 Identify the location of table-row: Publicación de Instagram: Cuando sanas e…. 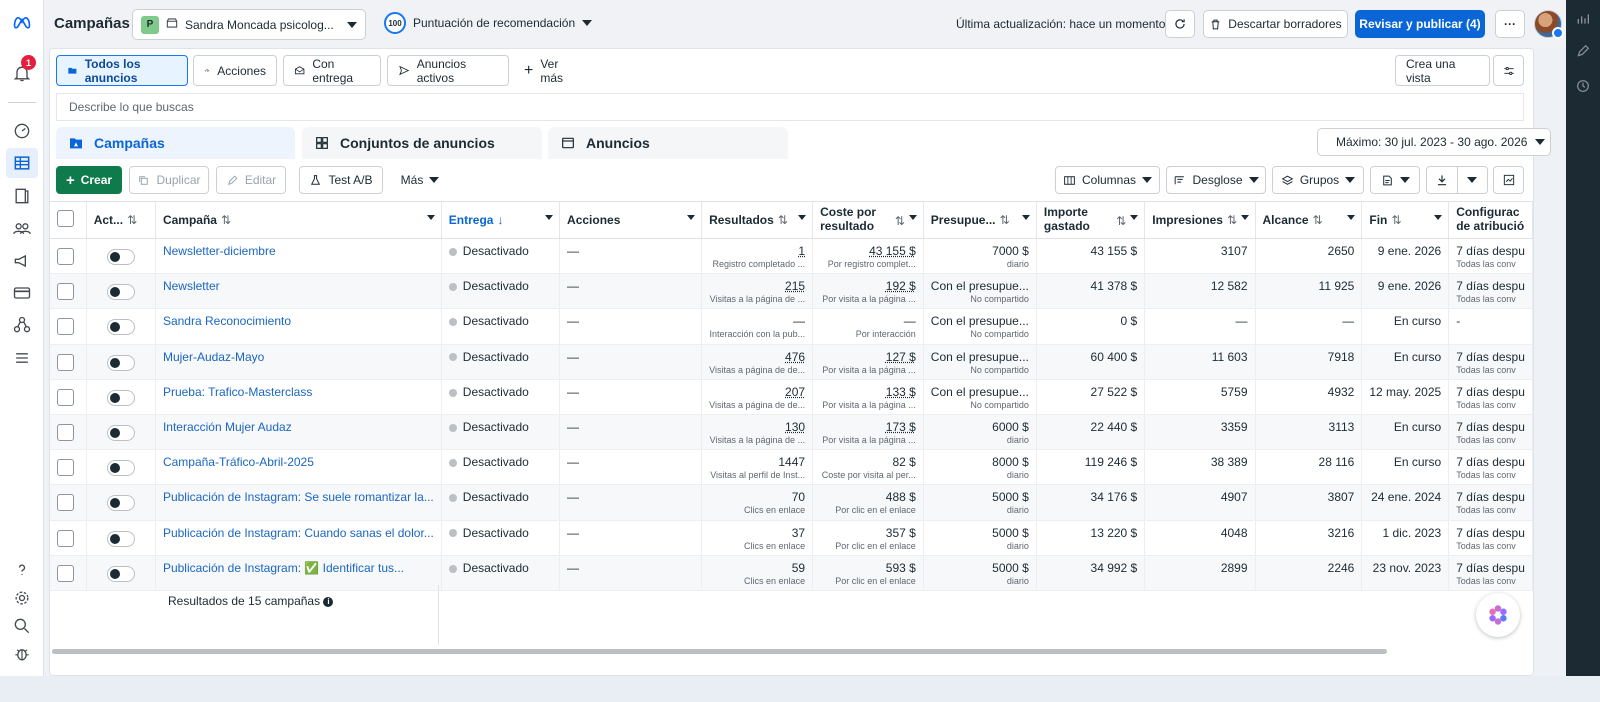
(791, 538).